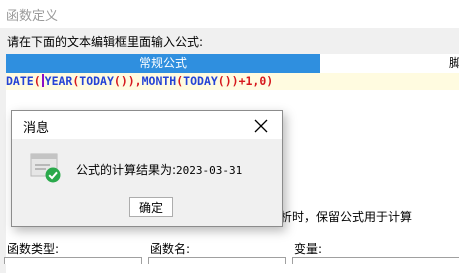 The height and width of the screenshot is (273, 459). What do you see at coordinates (151, 207) in the screenshot?
I see `ok-button: 确定` at bounding box center [151, 207].